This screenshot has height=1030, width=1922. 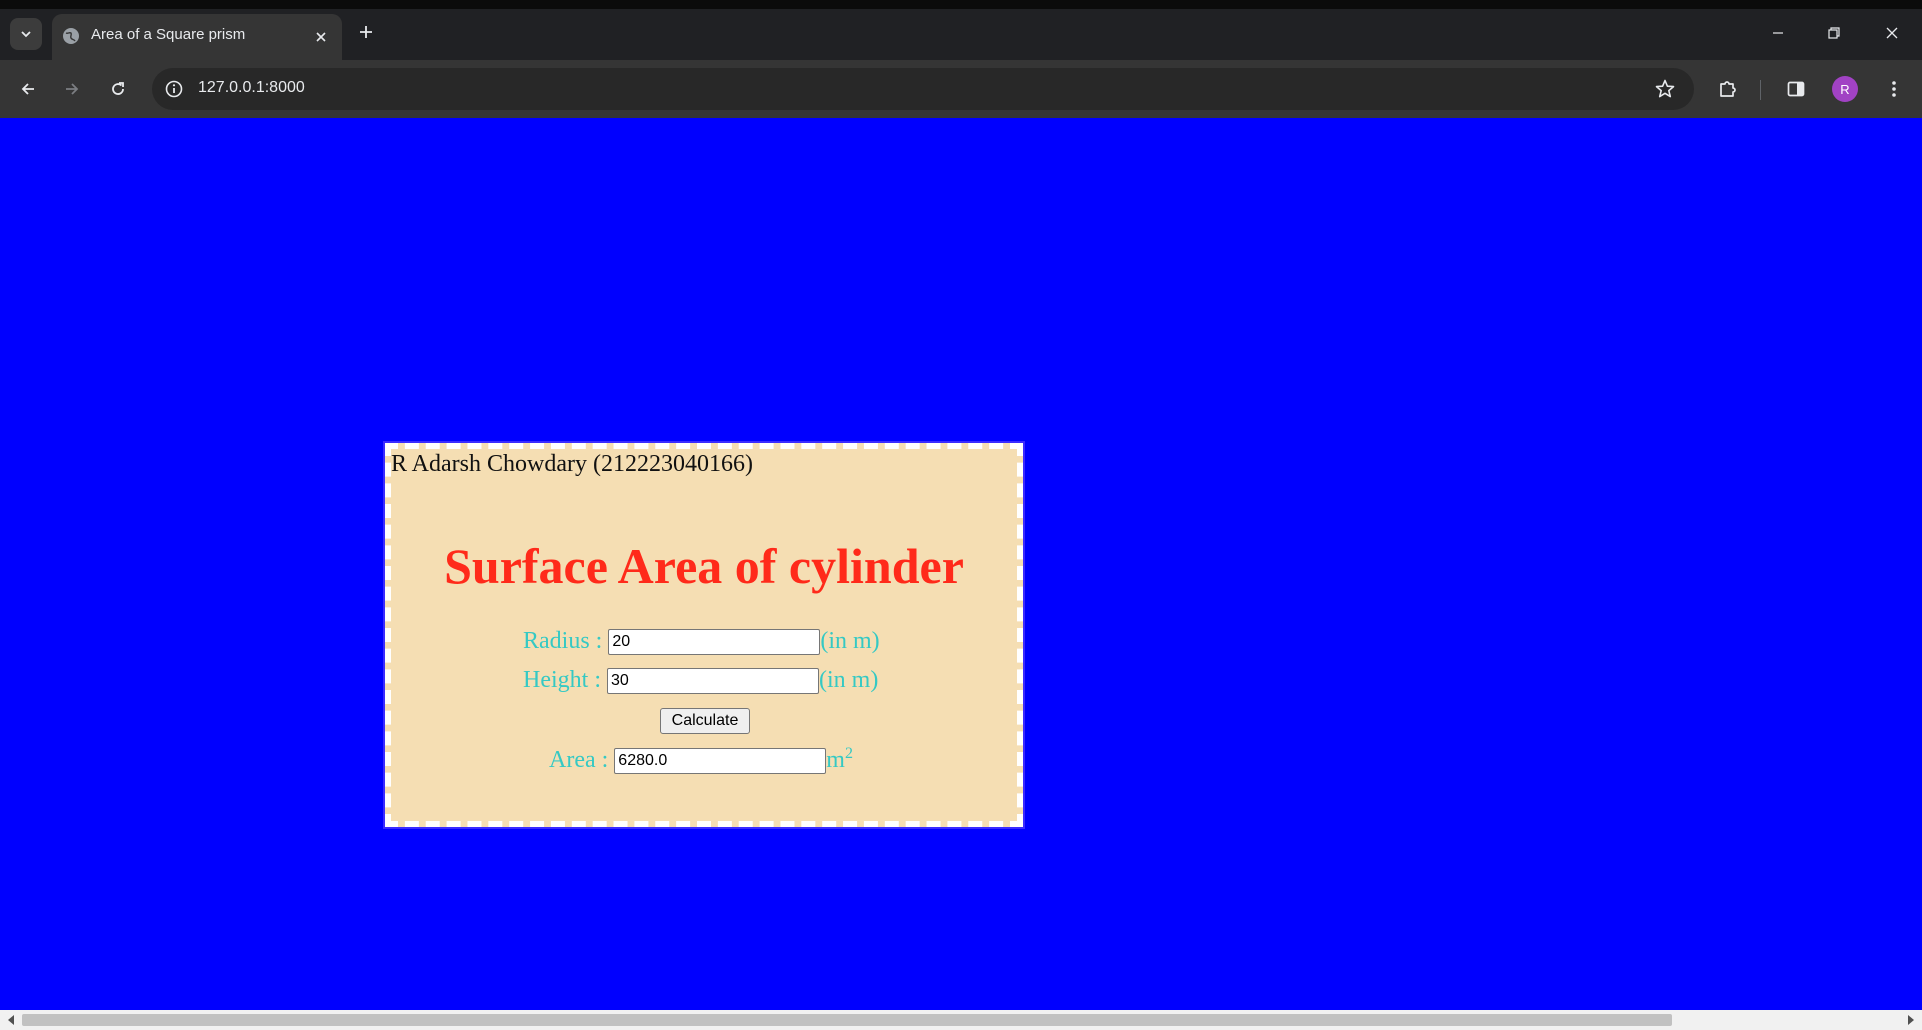 What do you see at coordinates (847, 1020) in the screenshot?
I see `scrollbar-thumb` at bounding box center [847, 1020].